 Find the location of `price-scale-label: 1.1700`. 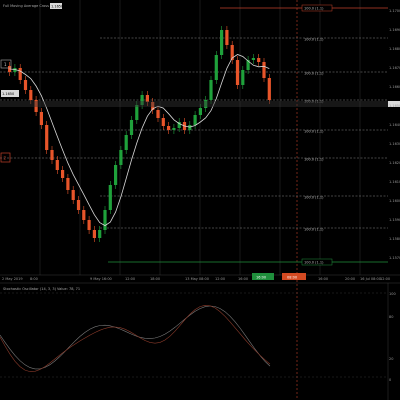

price-scale-label: 1.1700 is located at coordinates (394, 11).